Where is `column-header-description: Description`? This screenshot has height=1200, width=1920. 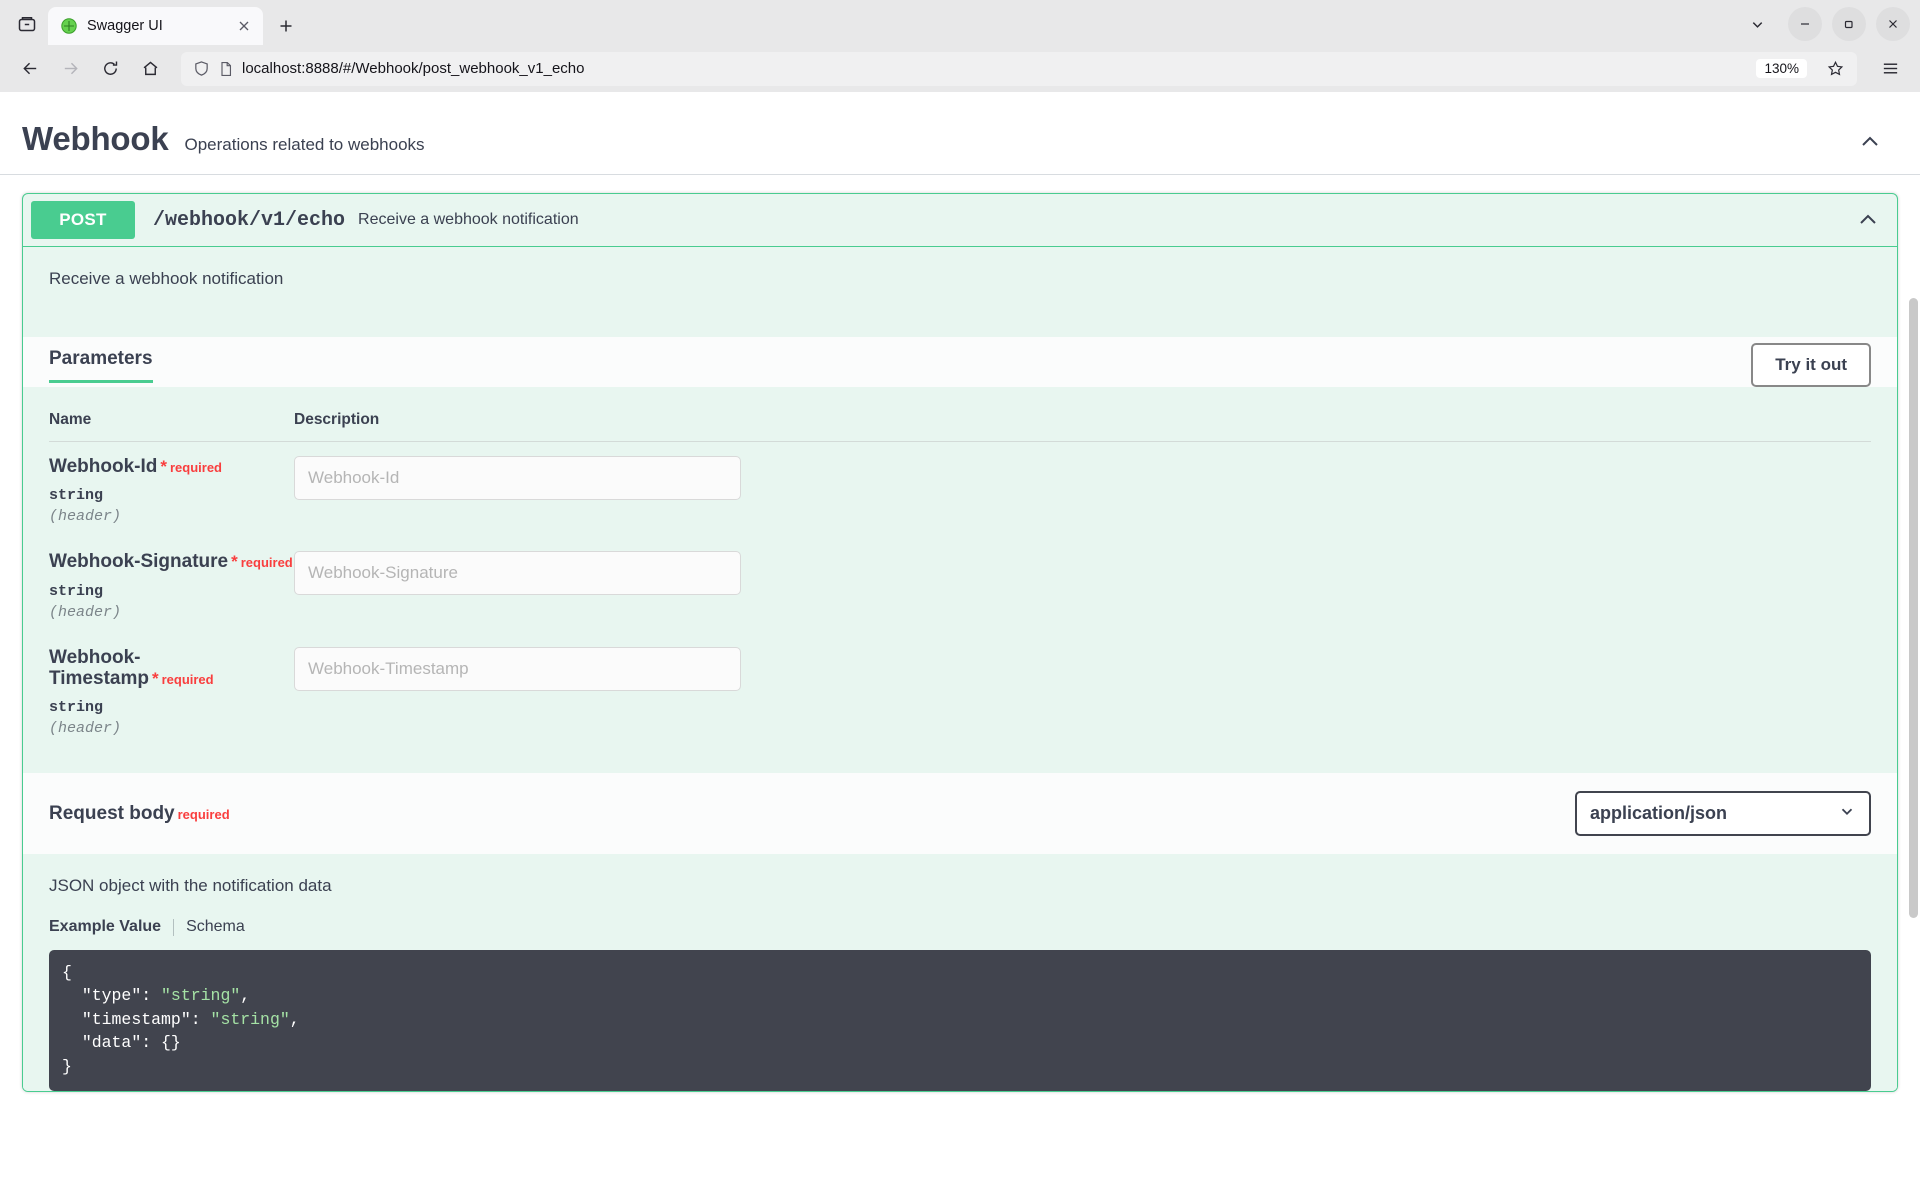
column-header-description: Description is located at coordinates (1082, 420).